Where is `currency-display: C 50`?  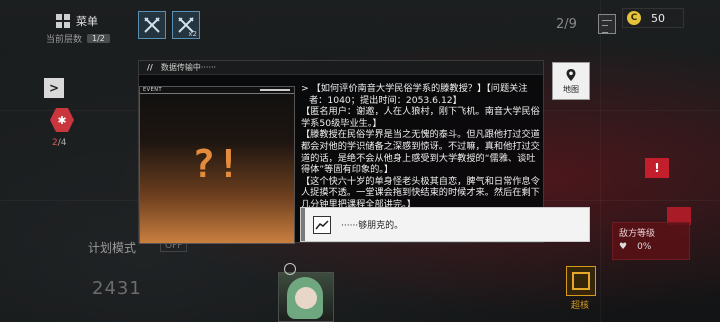
currency-display: C 50 is located at coordinates (653, 18).